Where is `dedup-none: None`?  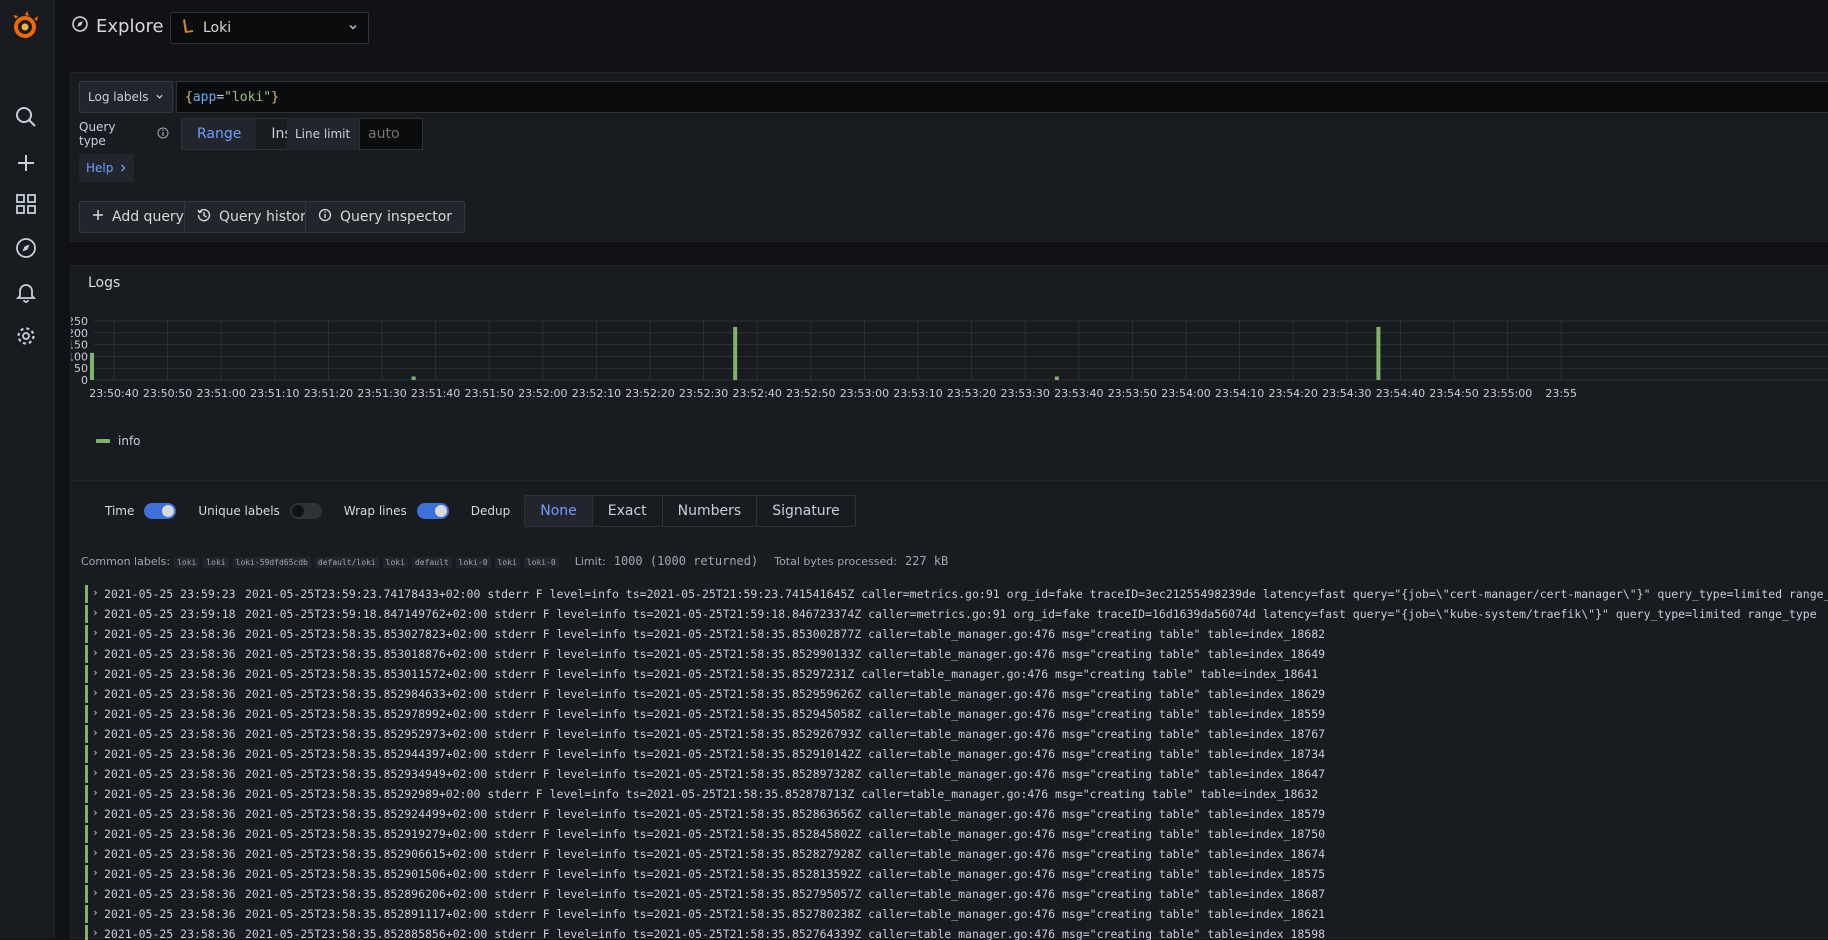
dedup-none: None is located at coordinates (559, 511).